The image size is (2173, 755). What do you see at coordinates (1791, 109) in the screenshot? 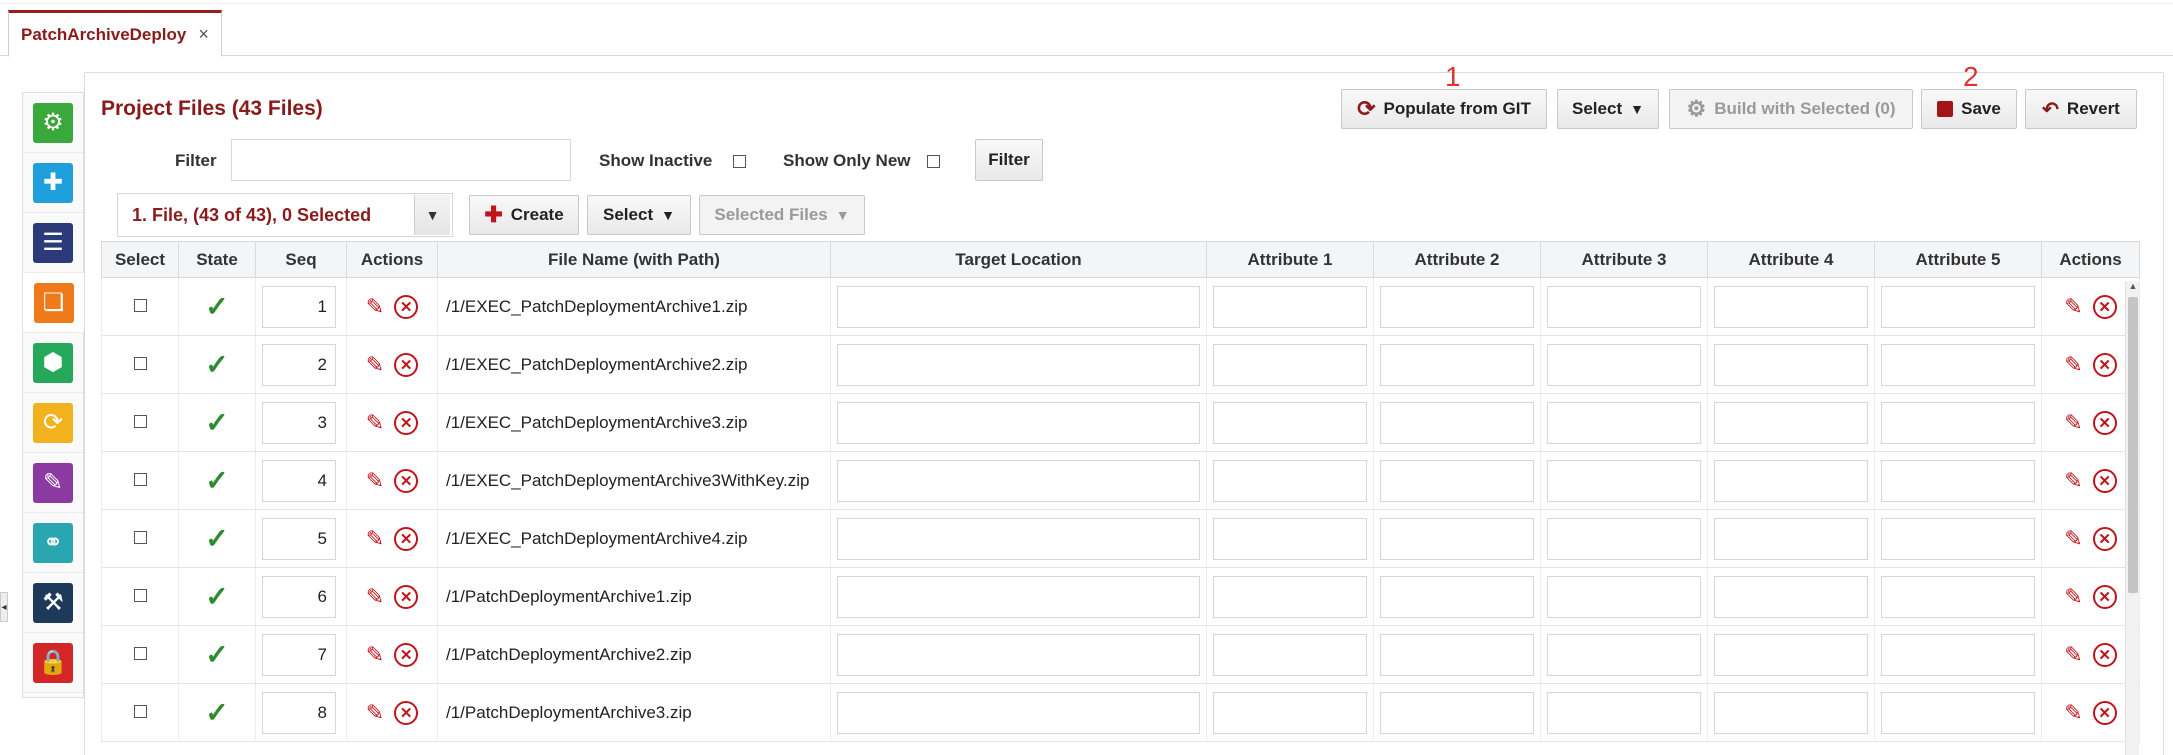
I see `build-with-selected-button: ⚙ Build with Selected (0)` at bounding box center [1791, 109].